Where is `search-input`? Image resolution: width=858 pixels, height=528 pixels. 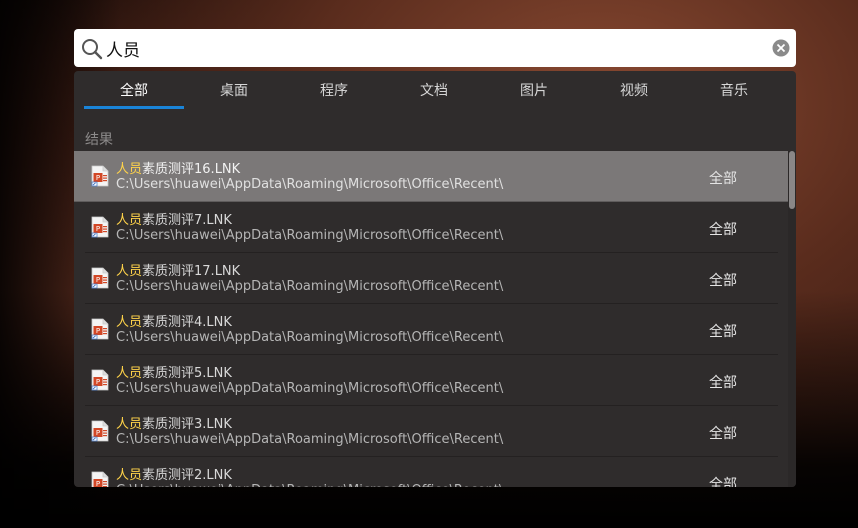
search-input is located at coordinates (426, 48).